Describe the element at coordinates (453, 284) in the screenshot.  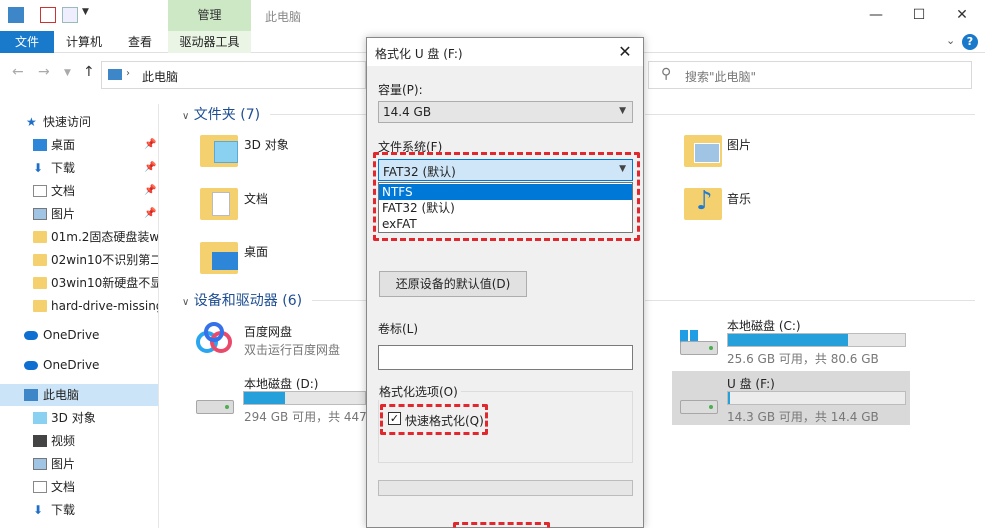
I see `restore-defaults-button: 还原设备的默认值(D)` at that location.